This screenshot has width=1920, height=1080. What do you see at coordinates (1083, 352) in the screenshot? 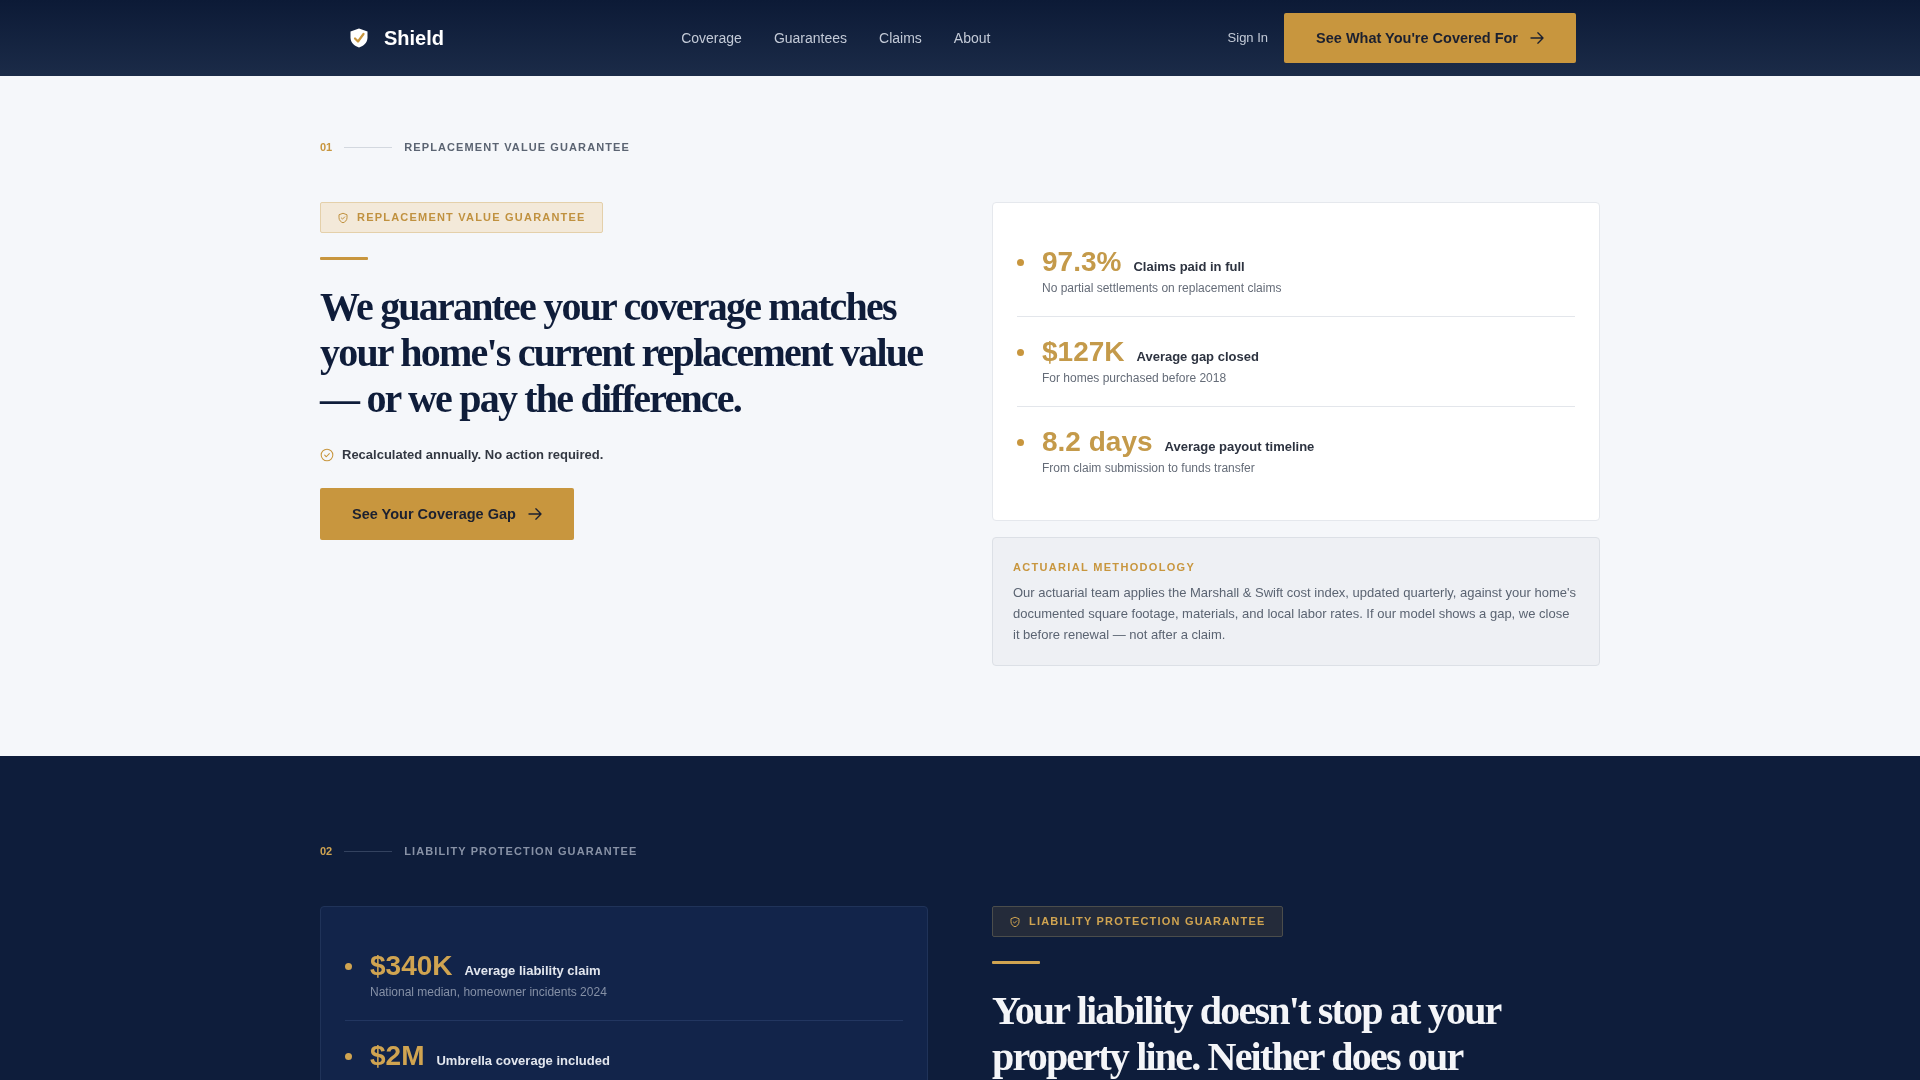
I see `stat-value: $127K` at bounding box center [1083, 352].